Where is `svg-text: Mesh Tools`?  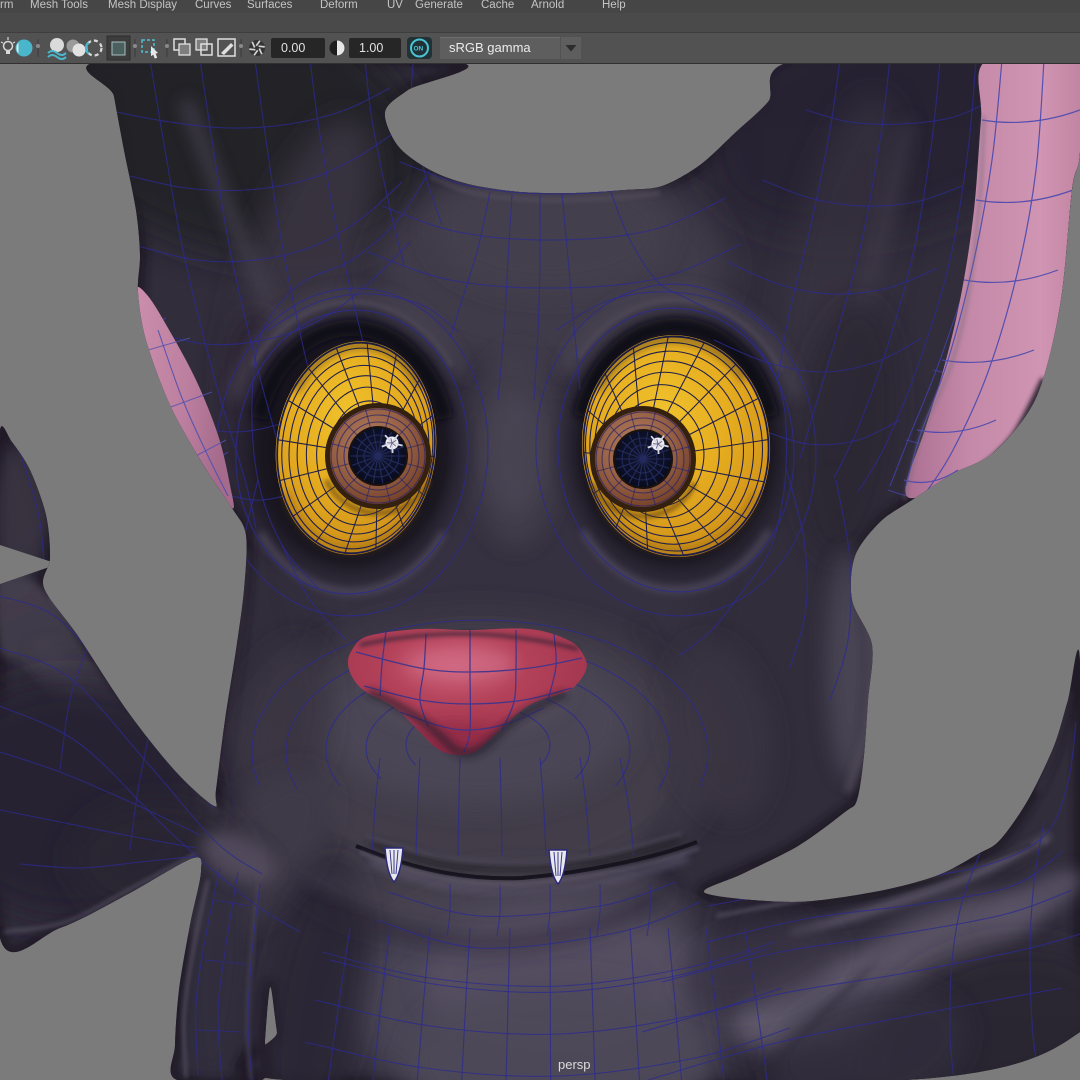
svg-text: Mesh Tools is located at coordinates (59, 5).